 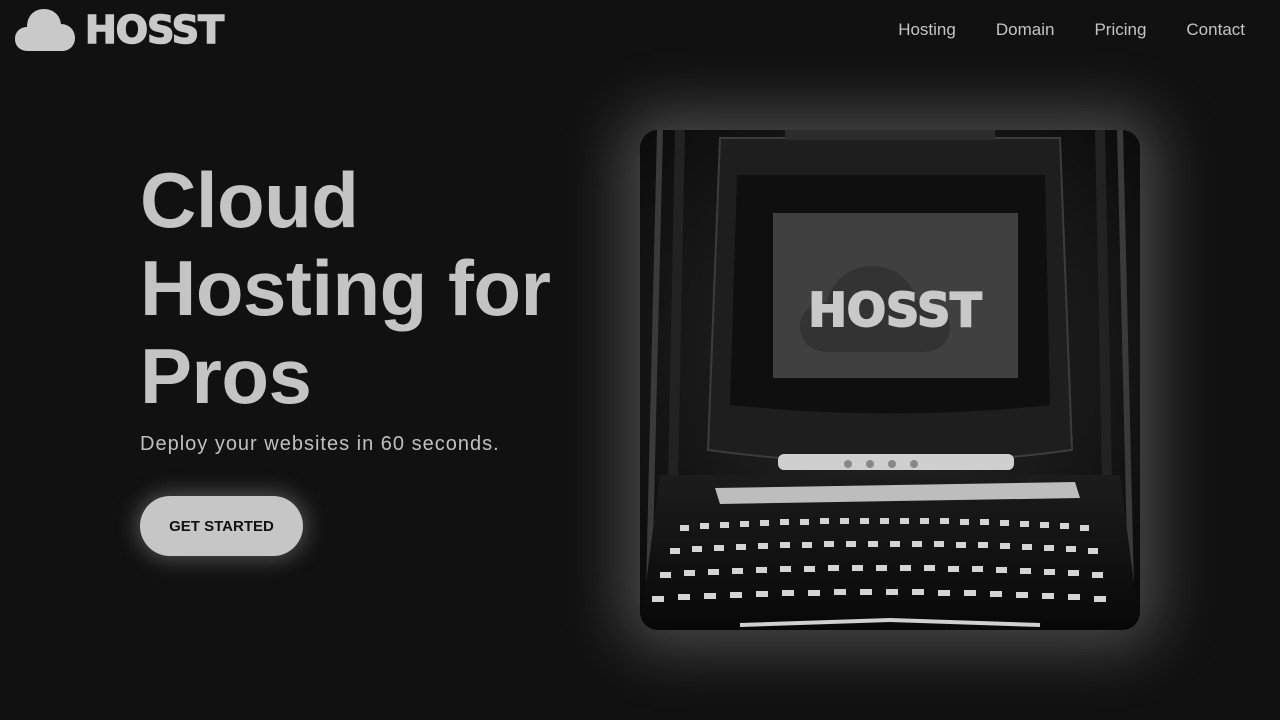 I want to click on cloud-icon, so click(x=45, y=30).